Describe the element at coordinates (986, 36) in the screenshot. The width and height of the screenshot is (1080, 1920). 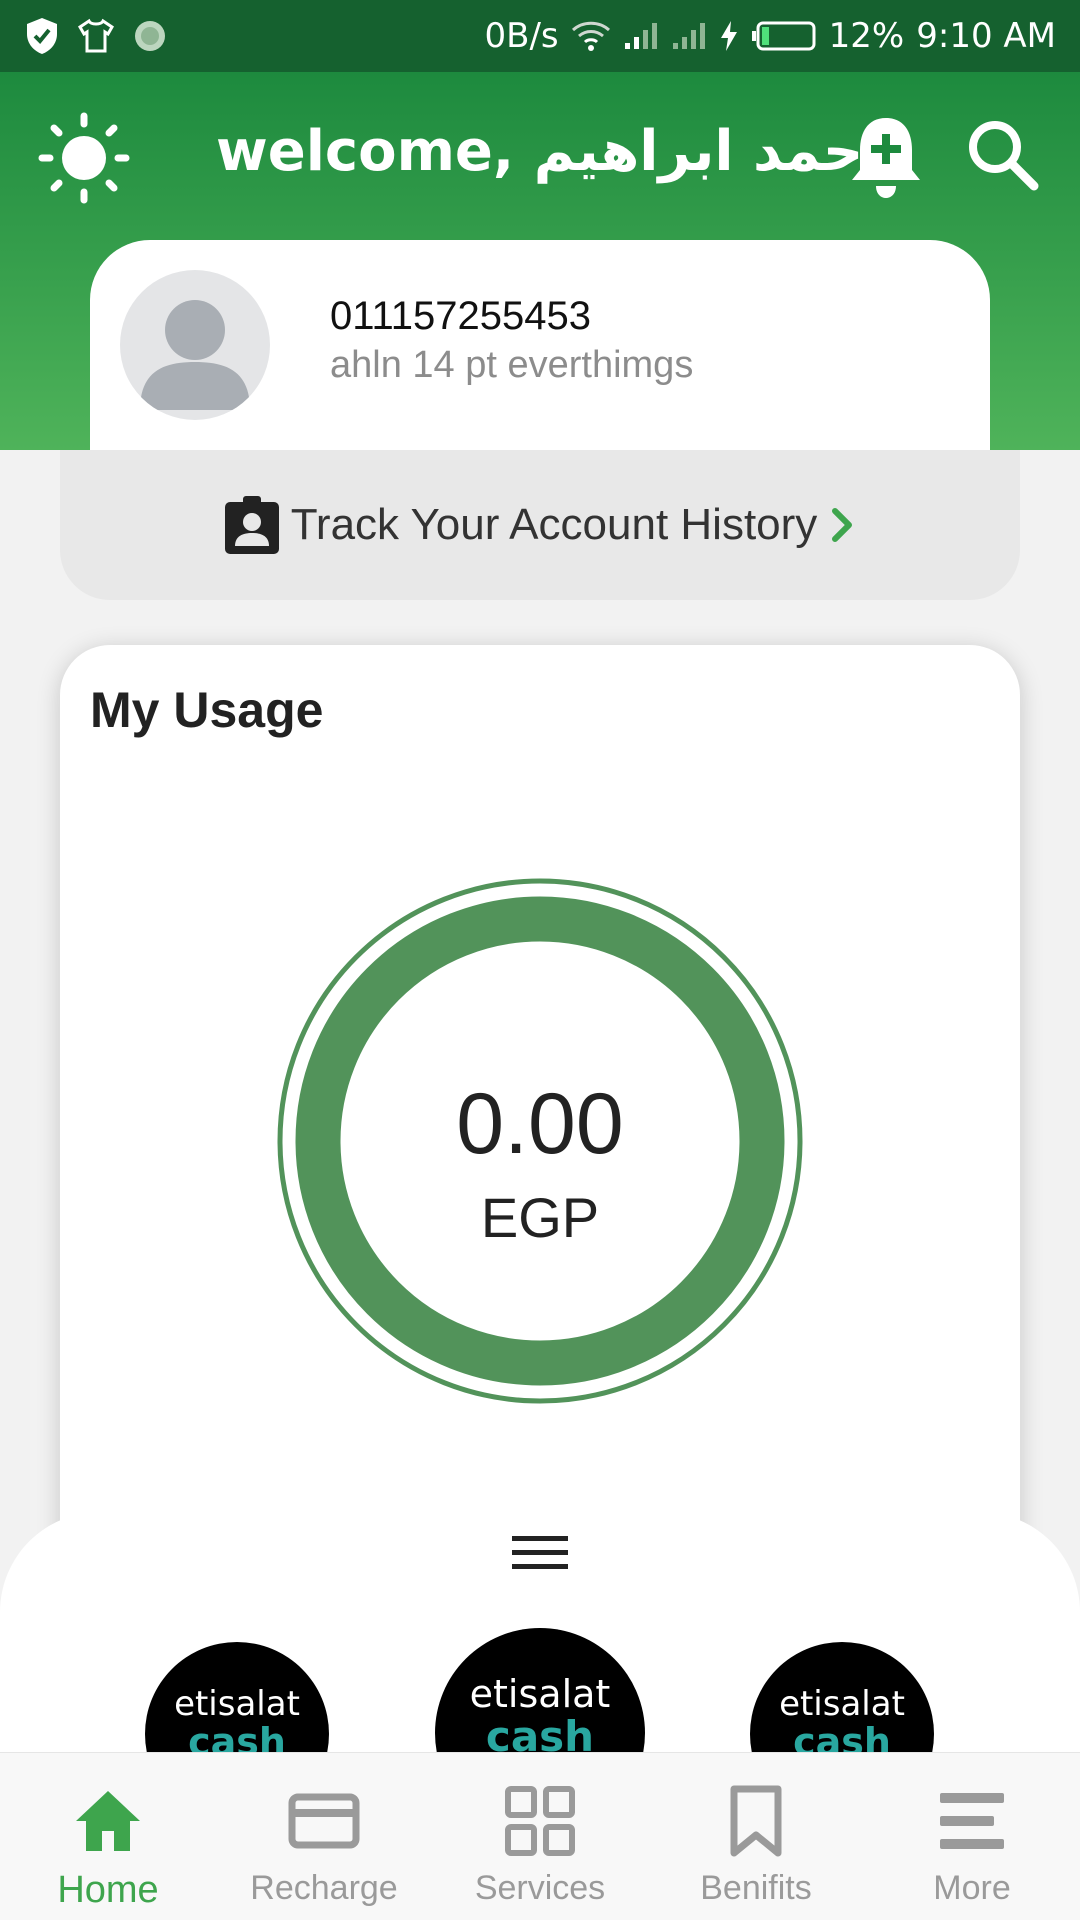
I see `clock: 9:10 AM` at that location.